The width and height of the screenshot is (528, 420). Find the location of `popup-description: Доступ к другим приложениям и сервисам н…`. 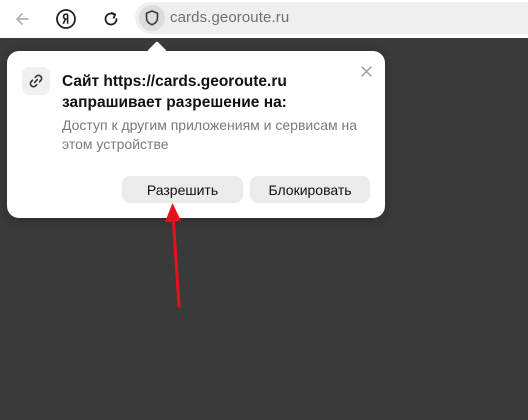

popup-description: Доступ к другим приложениям и сервисам н… is located at coordinates (210, 134).